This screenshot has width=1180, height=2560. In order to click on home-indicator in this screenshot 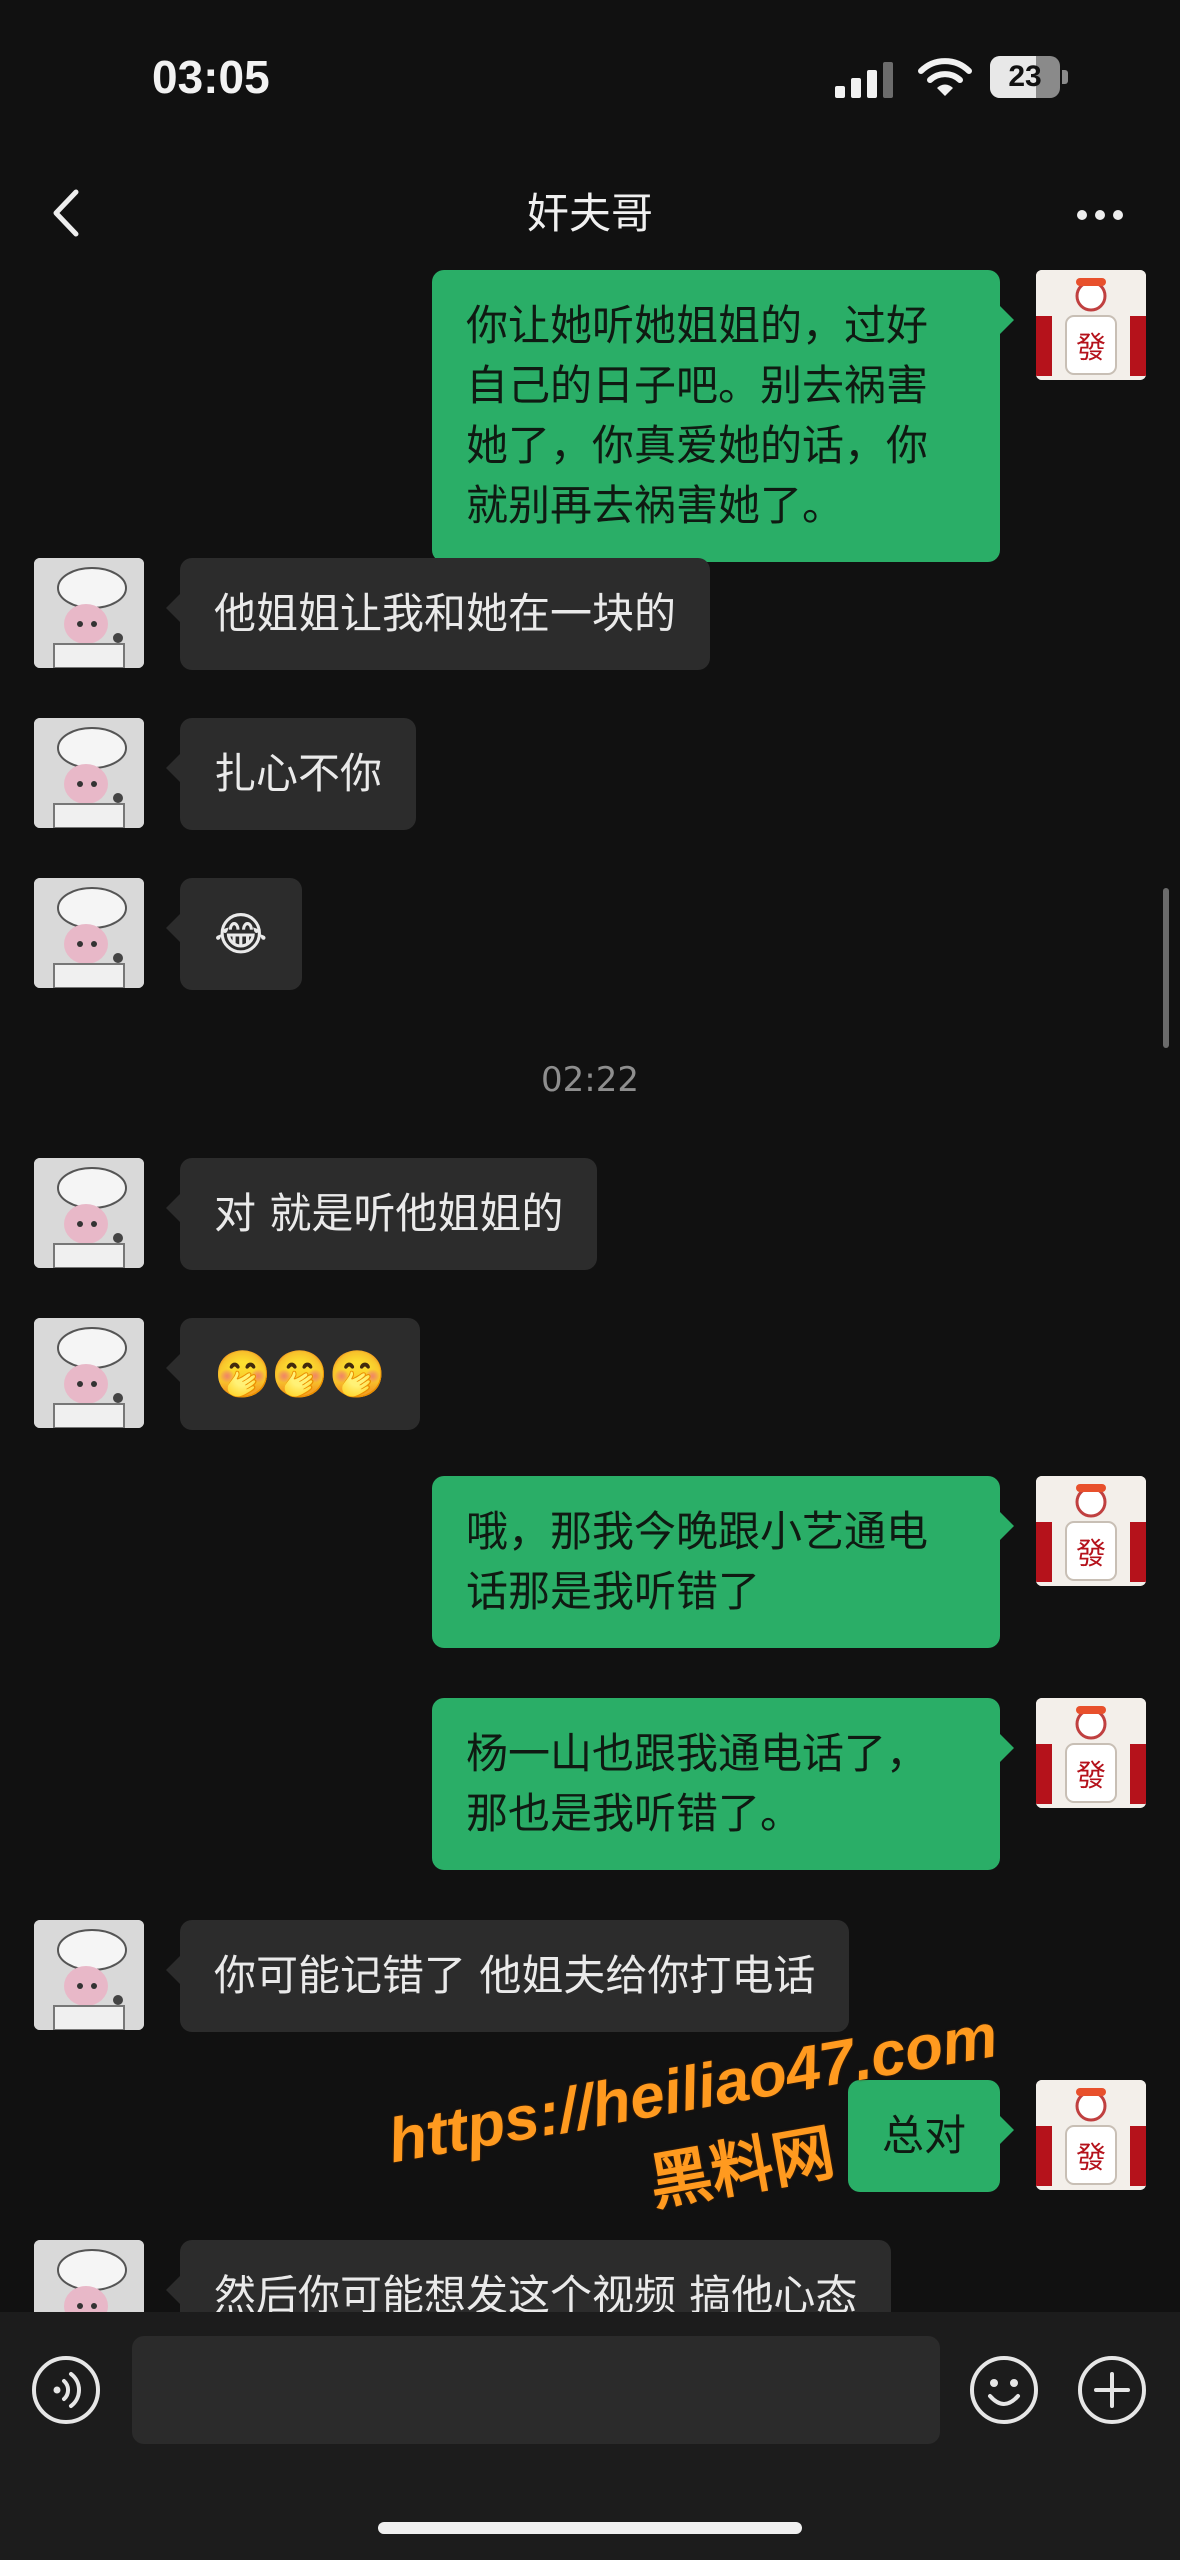, I will do `click(590, 2528)`.